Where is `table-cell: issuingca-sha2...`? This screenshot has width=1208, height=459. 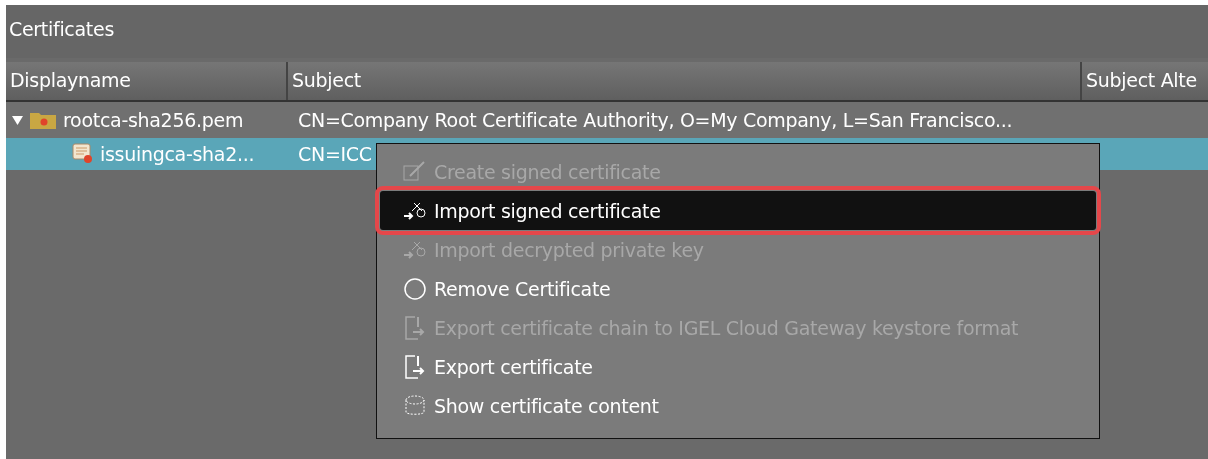 table-cell: issuingca-sha2... is located at coordinates (177, 154).